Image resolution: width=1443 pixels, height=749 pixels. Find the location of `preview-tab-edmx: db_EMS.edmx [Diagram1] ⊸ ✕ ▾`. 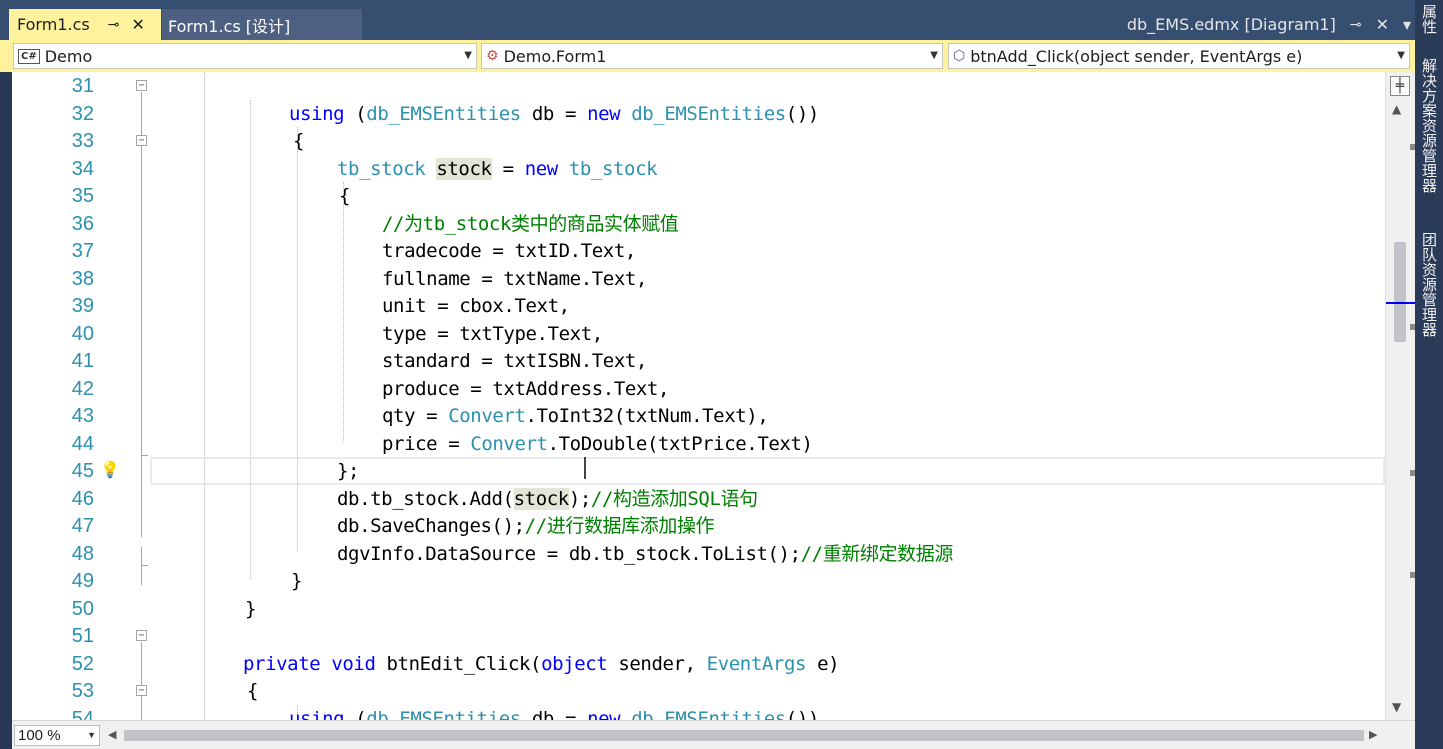

preview-tab-edmx: db_EMS.edmx [Diagram1] ⊸ ✕ ▾ is located at coordinates (1269, 24).